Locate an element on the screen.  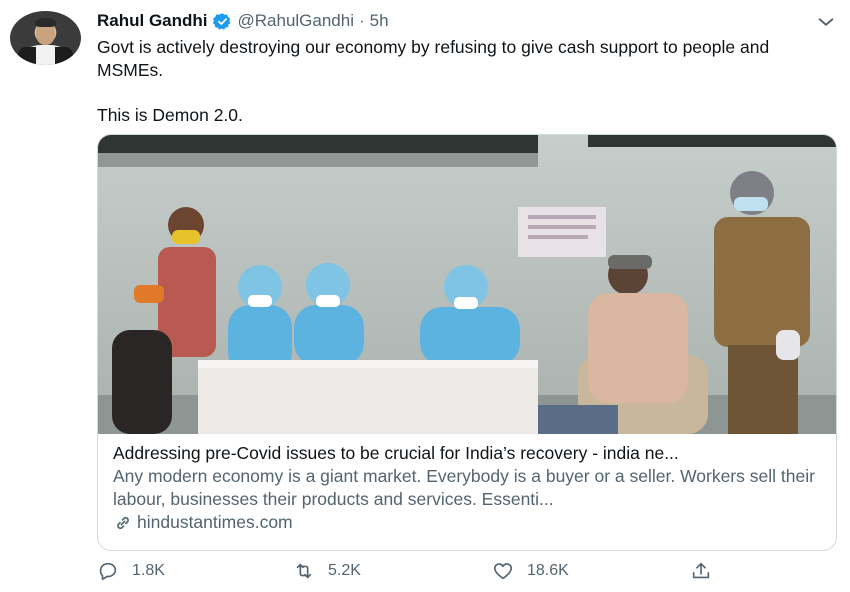
like-icon is located at coordinates (503, 571).